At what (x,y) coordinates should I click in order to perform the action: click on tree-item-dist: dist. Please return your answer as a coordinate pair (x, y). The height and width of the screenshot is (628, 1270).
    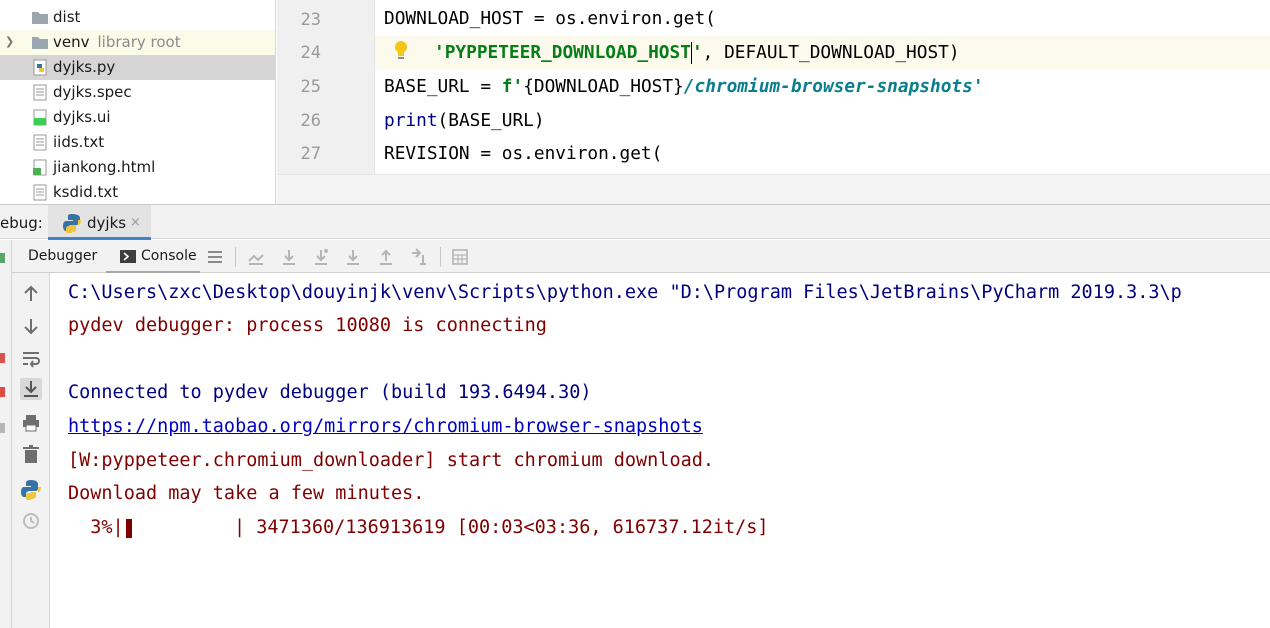
    Looking at the image, I should click on (137, 17).